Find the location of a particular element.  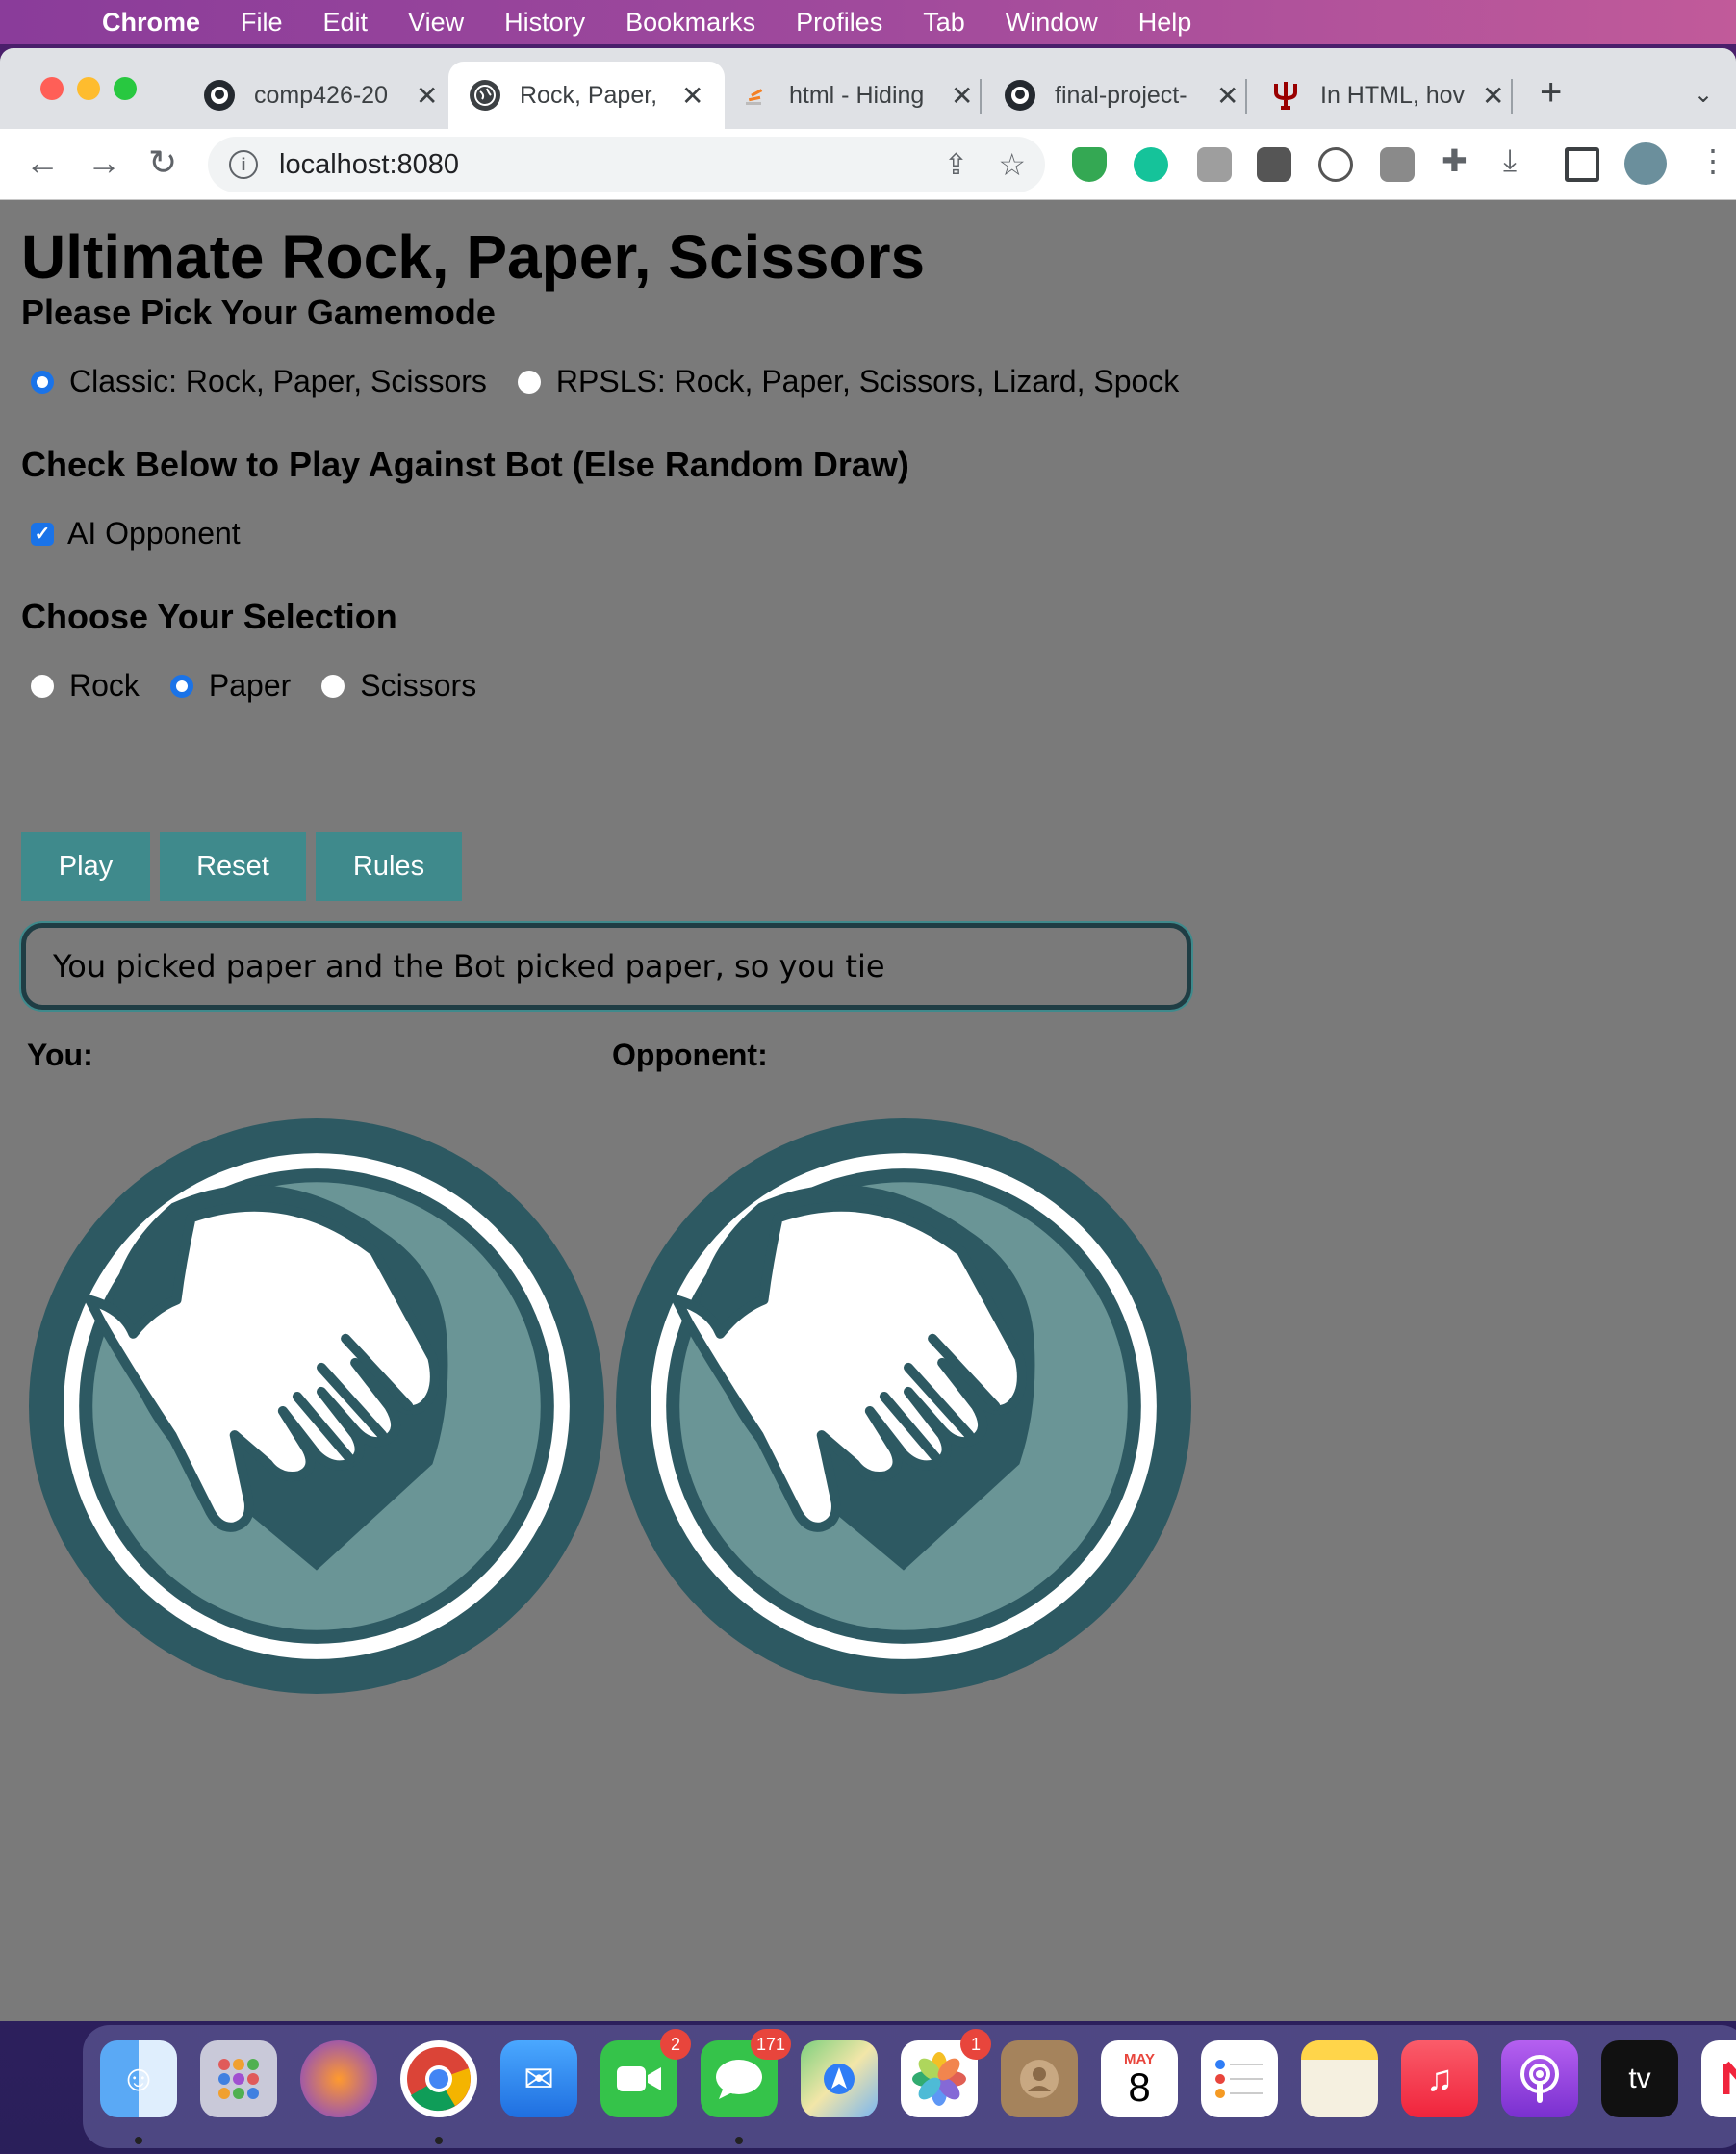

tab-title: comp426-20 is located at coordinates (321, 95).